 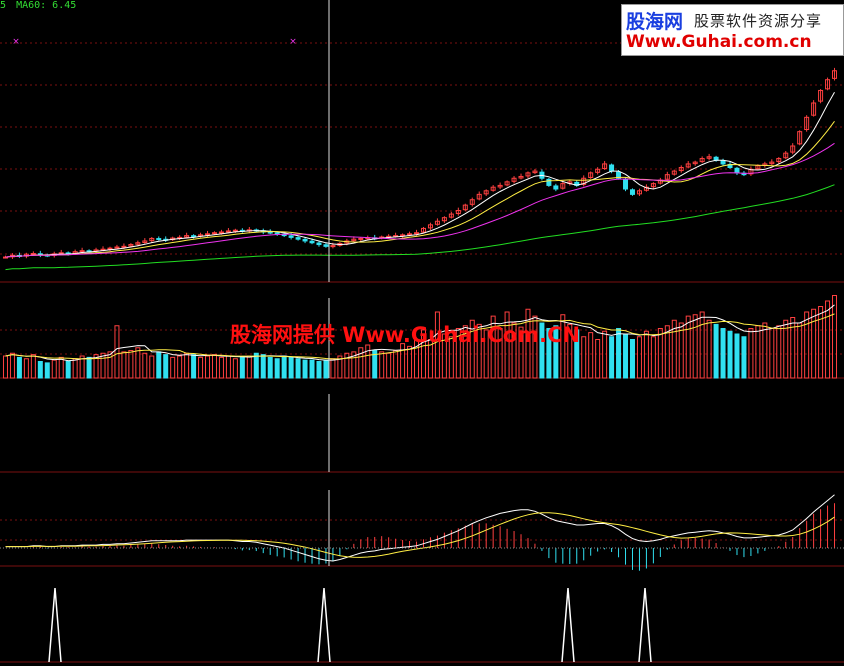 What do you see at coordinates (3, 5) in the screenshot?
I see `legend-edge-text: 5` at bounding box center [3, 5].